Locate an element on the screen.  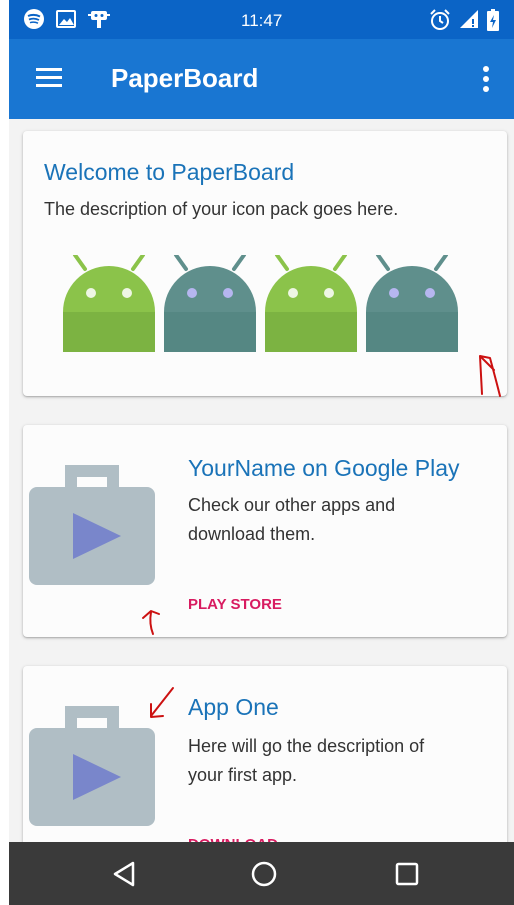
more-vert-icon is located at coordinates (486, 79).